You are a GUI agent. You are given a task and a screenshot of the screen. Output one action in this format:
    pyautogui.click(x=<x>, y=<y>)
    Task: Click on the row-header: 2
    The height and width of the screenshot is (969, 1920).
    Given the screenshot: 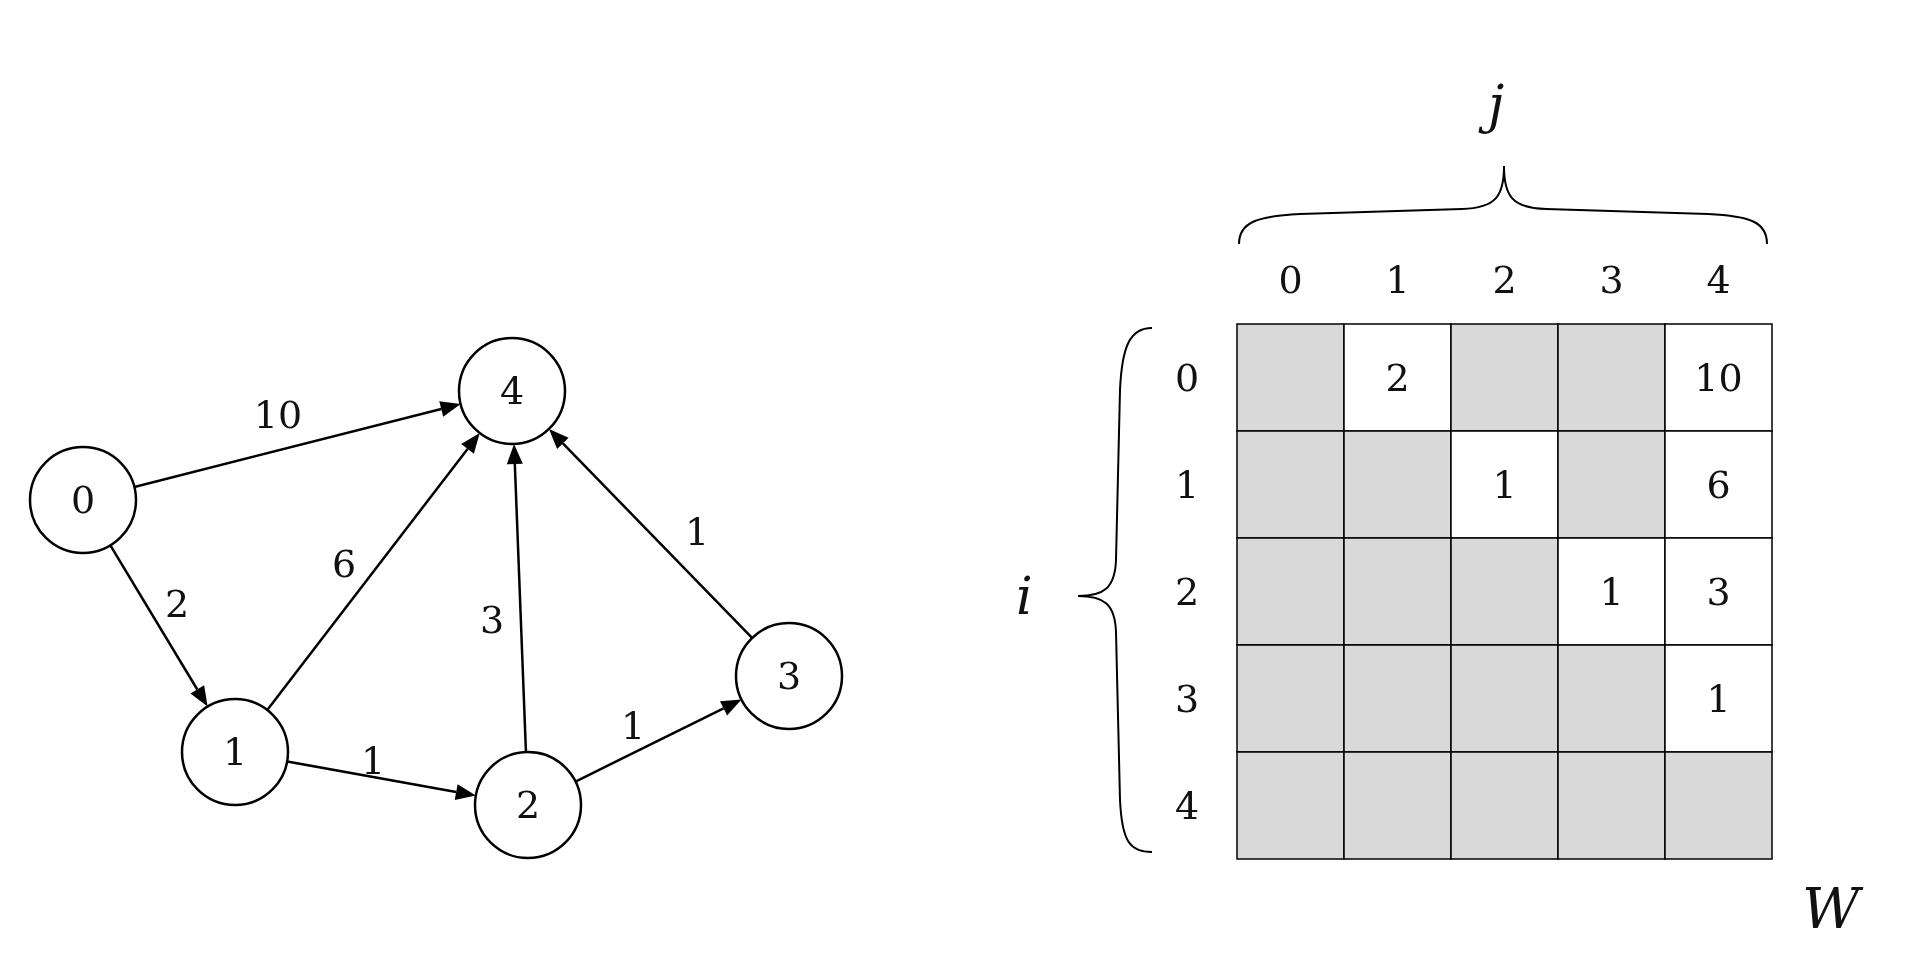 What is the action you would take?
    pyautogui.click(x=1187, y=591)
    